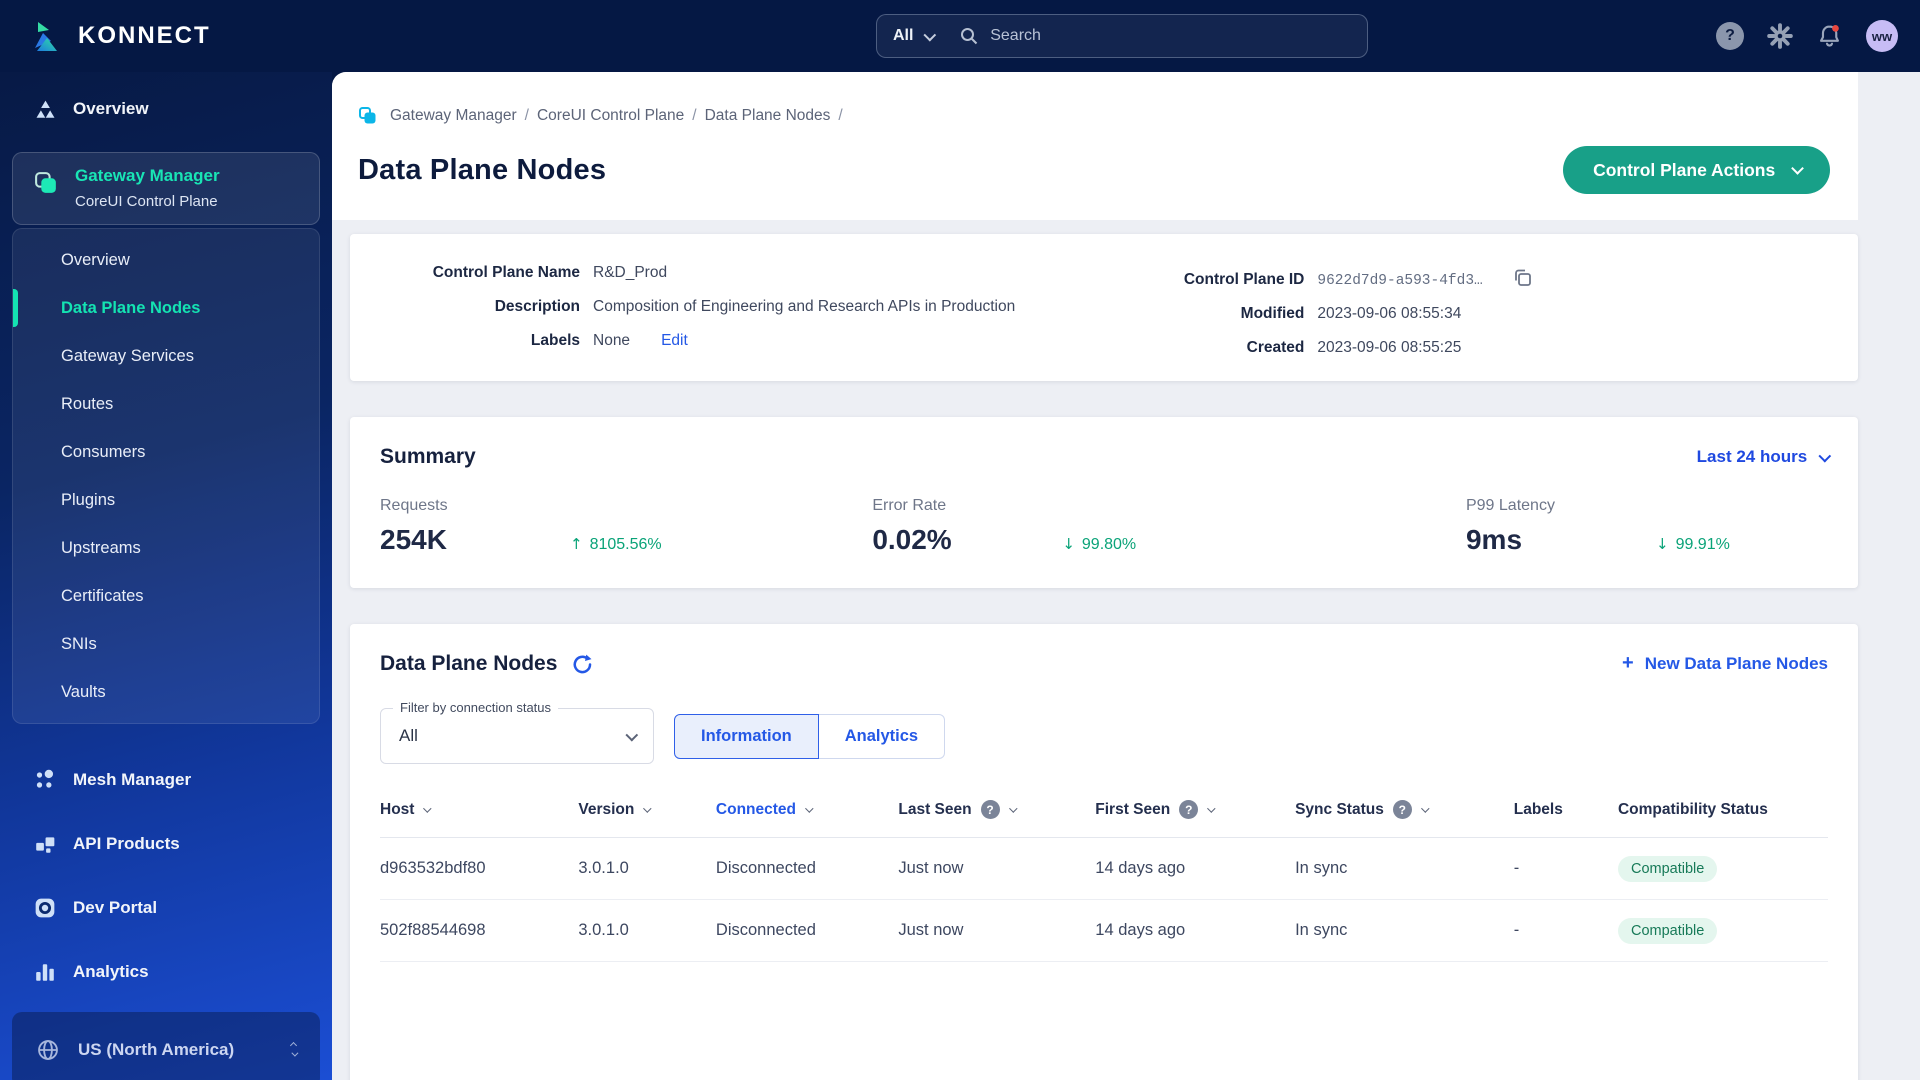  What do you see at coordinates (1516, 930) in the screenshot?
I see `cell-labels: -` at bounding box center [1516, 930].